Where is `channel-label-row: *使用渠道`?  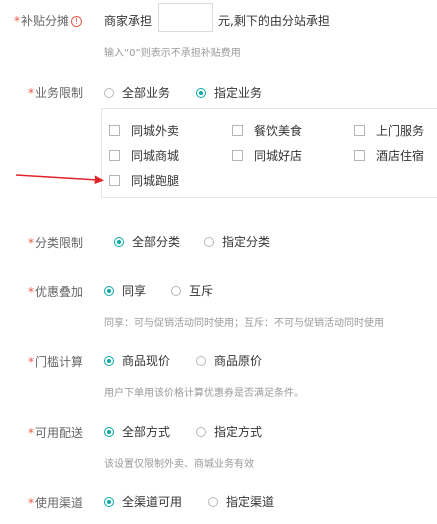 channel-label-row: *使用渠道 is located at coordinates (56, 503).